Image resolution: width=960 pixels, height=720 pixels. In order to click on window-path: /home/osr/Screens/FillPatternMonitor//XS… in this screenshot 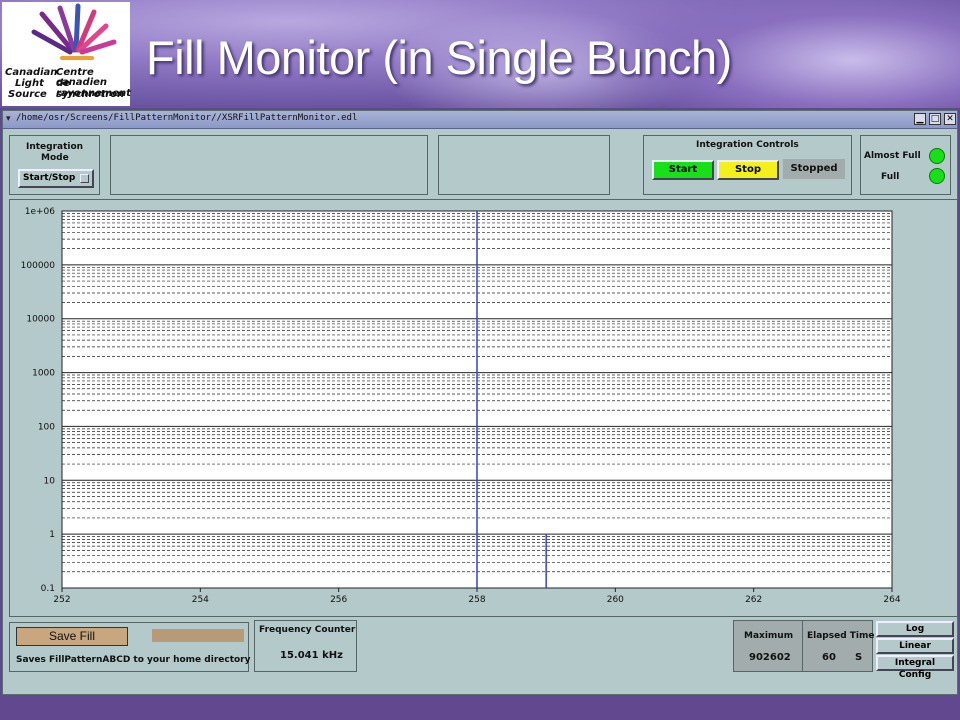, I will do `click(187, 118)`.